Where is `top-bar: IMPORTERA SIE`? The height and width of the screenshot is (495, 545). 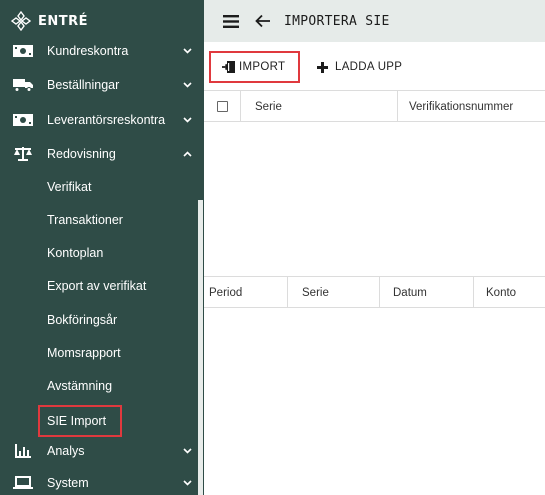
top-bar: IMPORTERA SIE is located at coordinates (374, 21).